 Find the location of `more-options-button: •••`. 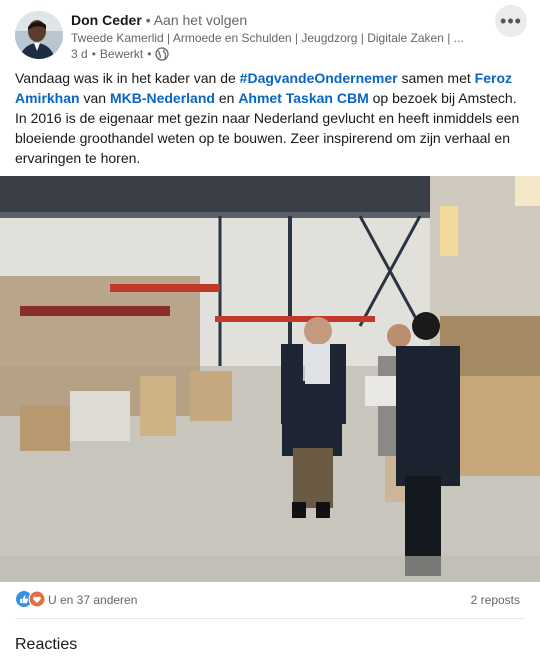

more-options-button: ••• is located at coordinates (511, 21).